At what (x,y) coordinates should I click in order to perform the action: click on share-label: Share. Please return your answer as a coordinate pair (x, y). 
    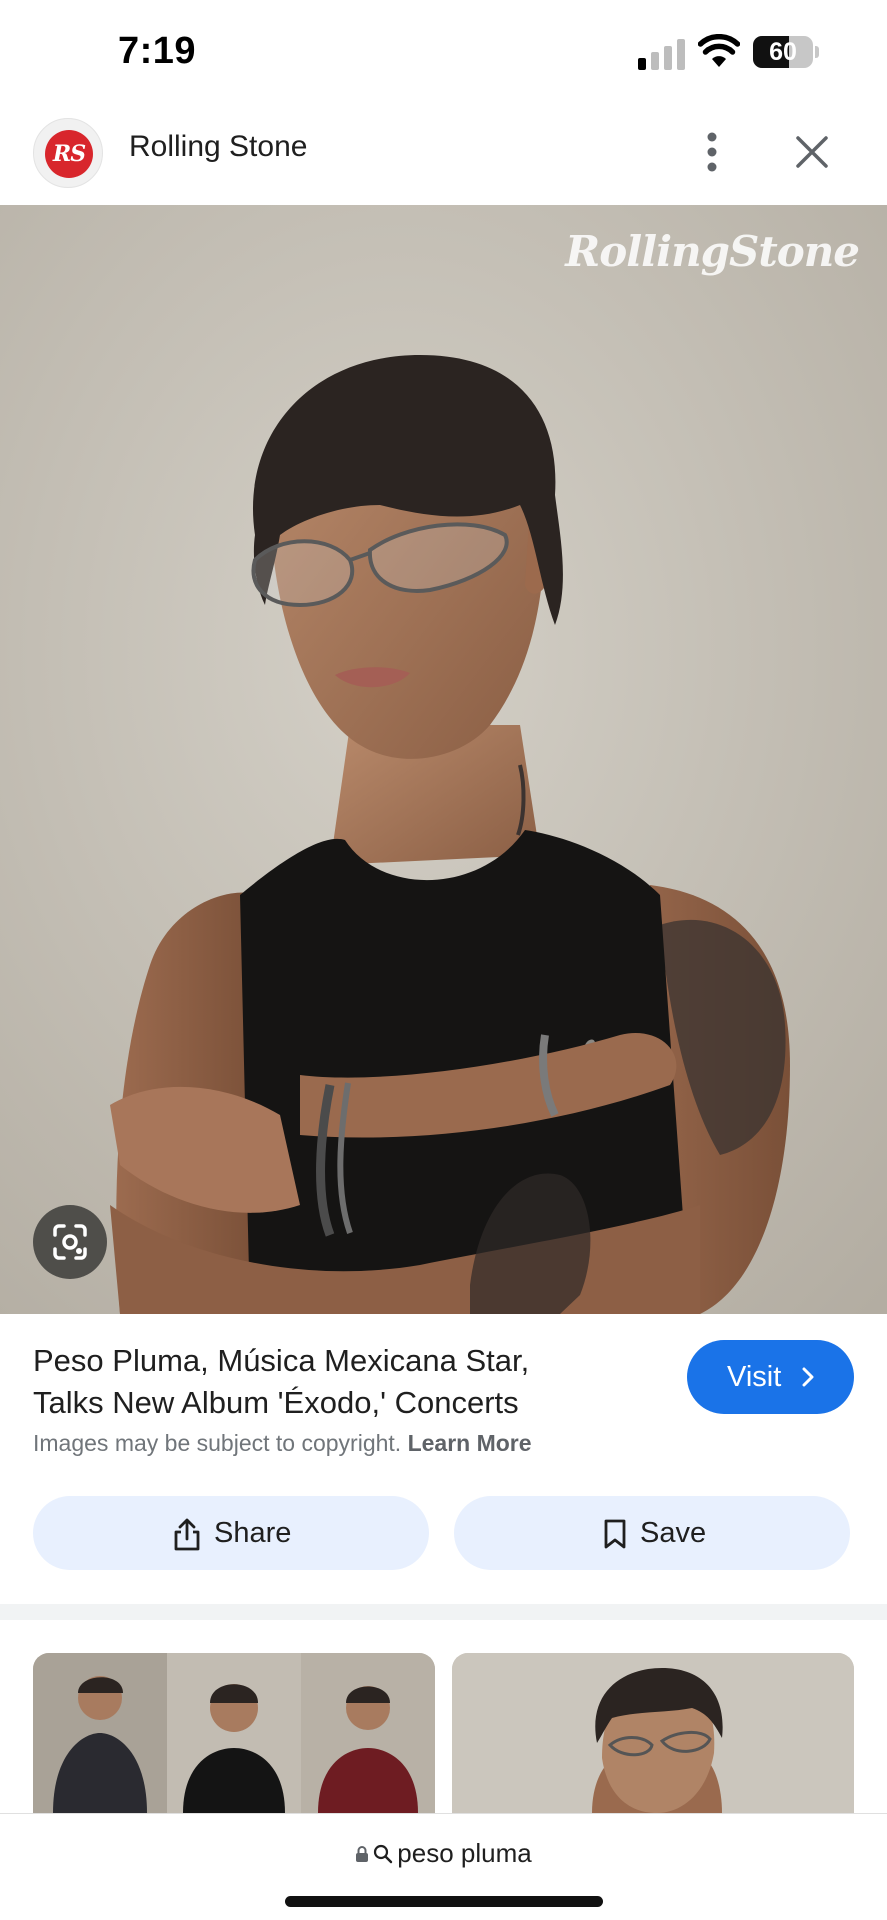
    Looking at the image, I should click on (253, 1533).